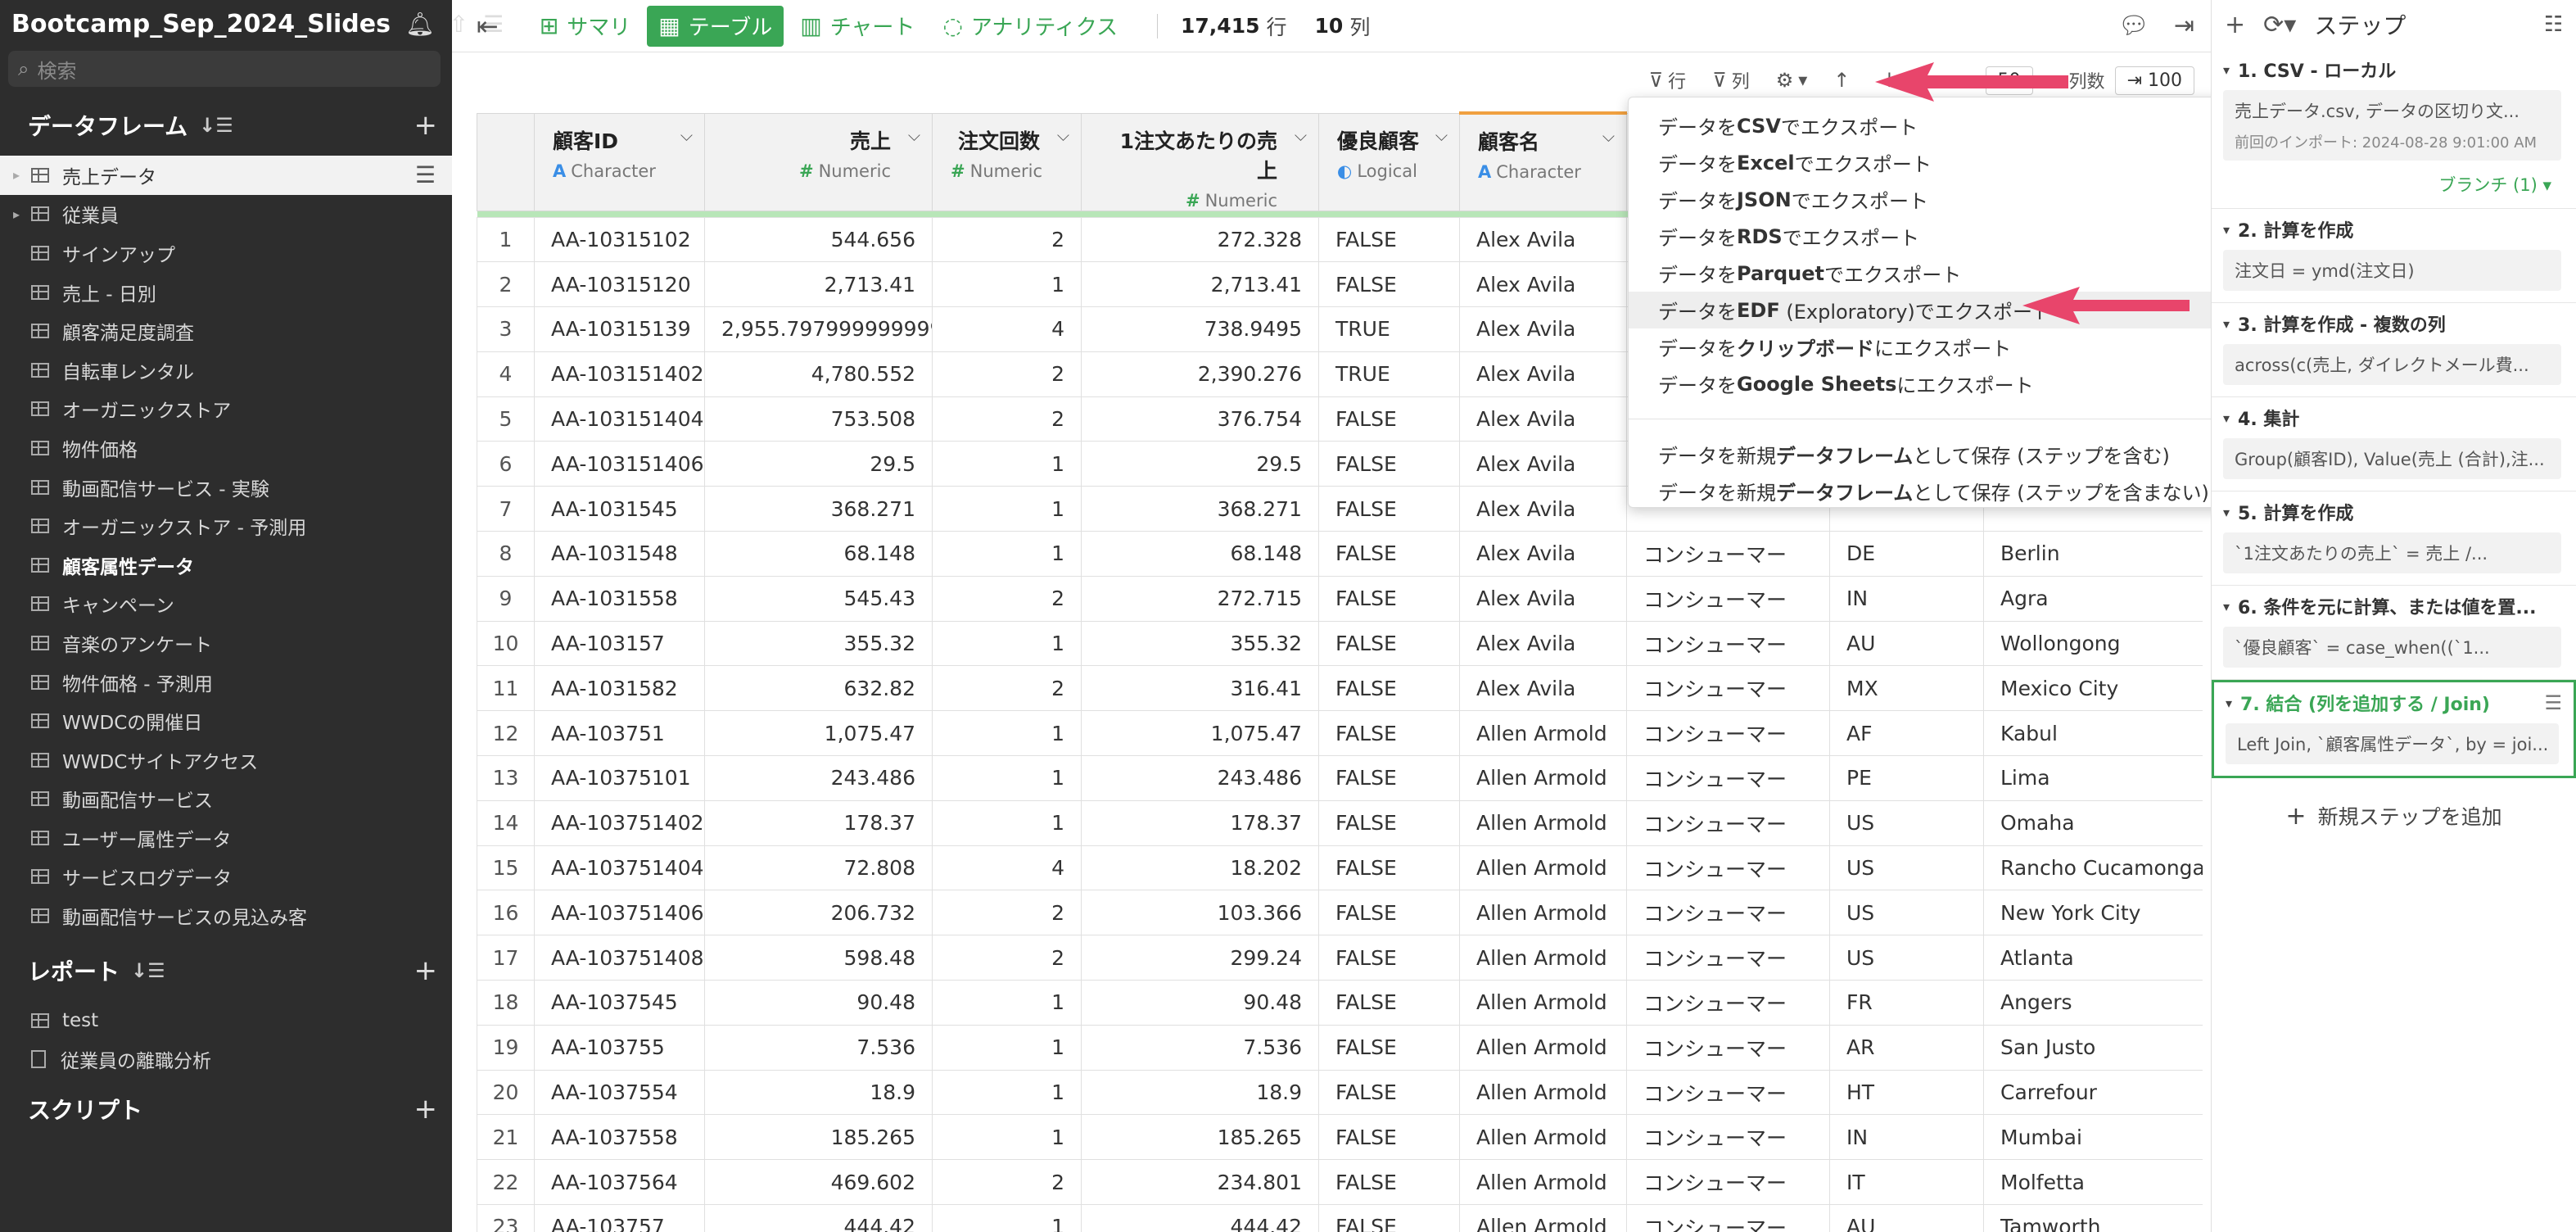  Describe the element at coordinates (1844, 80) in the screenshot. I see `import-button: ↑` at that location.